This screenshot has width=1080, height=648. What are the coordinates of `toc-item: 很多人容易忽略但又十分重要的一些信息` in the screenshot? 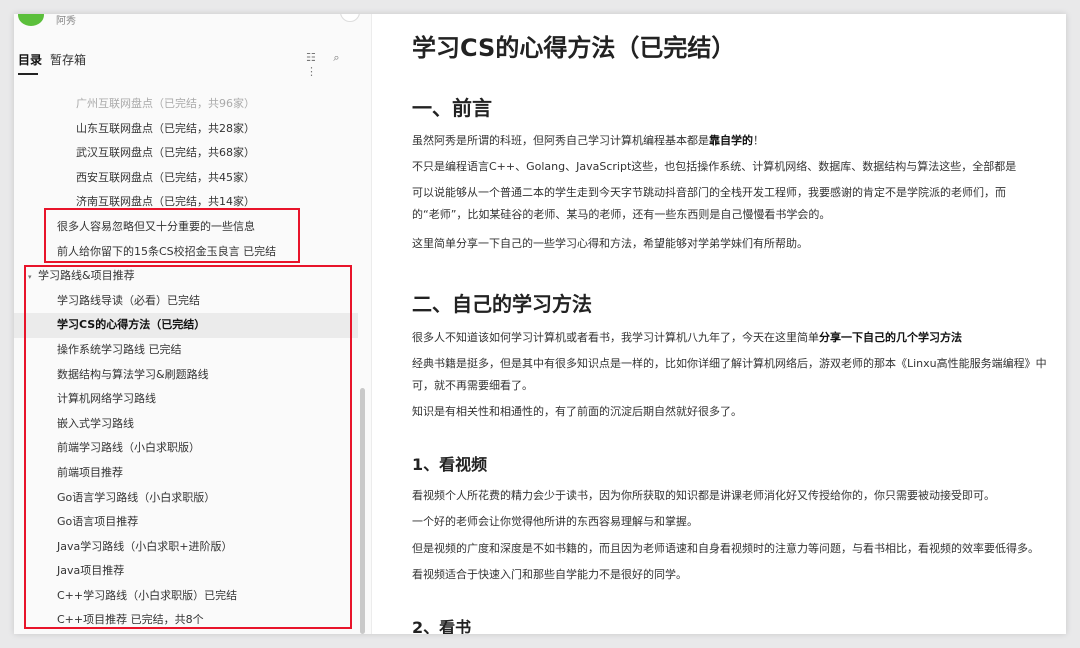 It's located at (186, 227).